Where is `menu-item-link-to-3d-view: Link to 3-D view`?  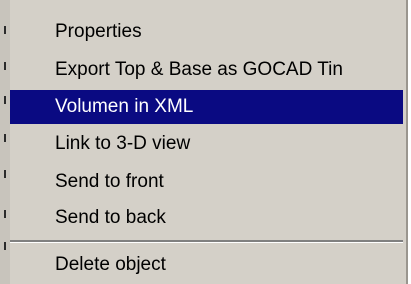
menu-item-link-to-3d-view: Link to 3-D view is located at coordinates (206, 144).